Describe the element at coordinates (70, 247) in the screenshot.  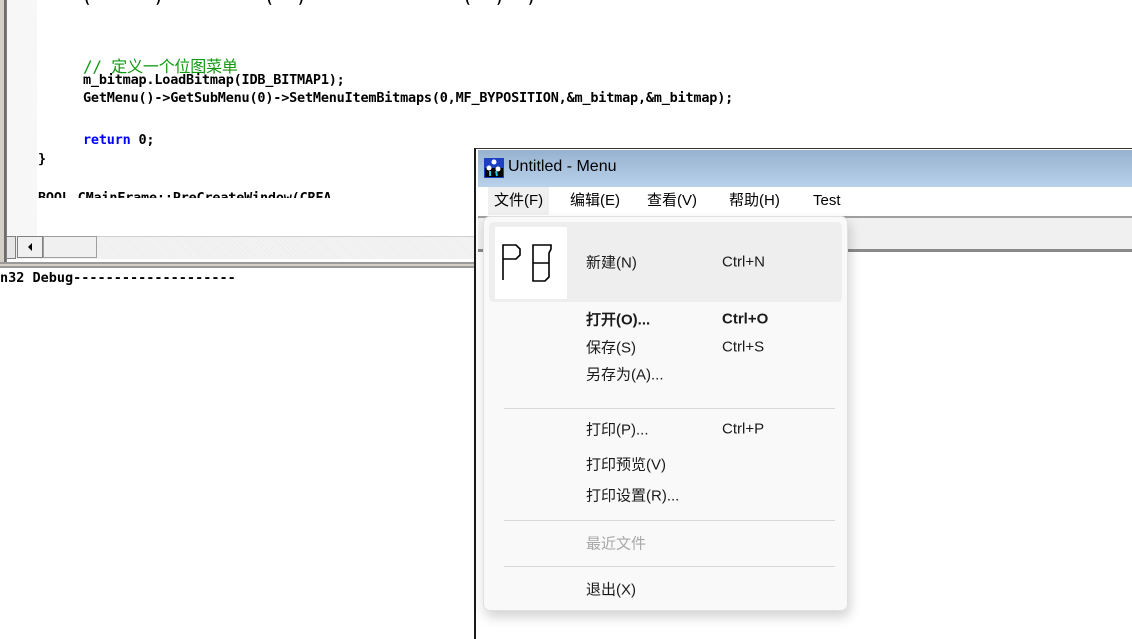
I see `scrollbar-thumb` at that location.